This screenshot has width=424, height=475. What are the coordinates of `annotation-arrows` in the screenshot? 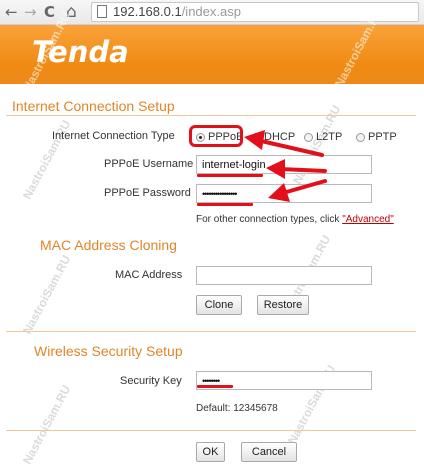 It's located at (285, 166).